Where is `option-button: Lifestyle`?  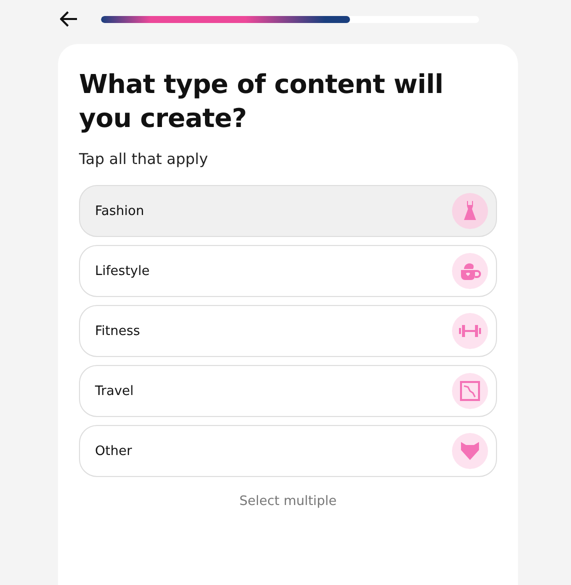
option-button: Lifestyle is located at coordinates (288, 271).